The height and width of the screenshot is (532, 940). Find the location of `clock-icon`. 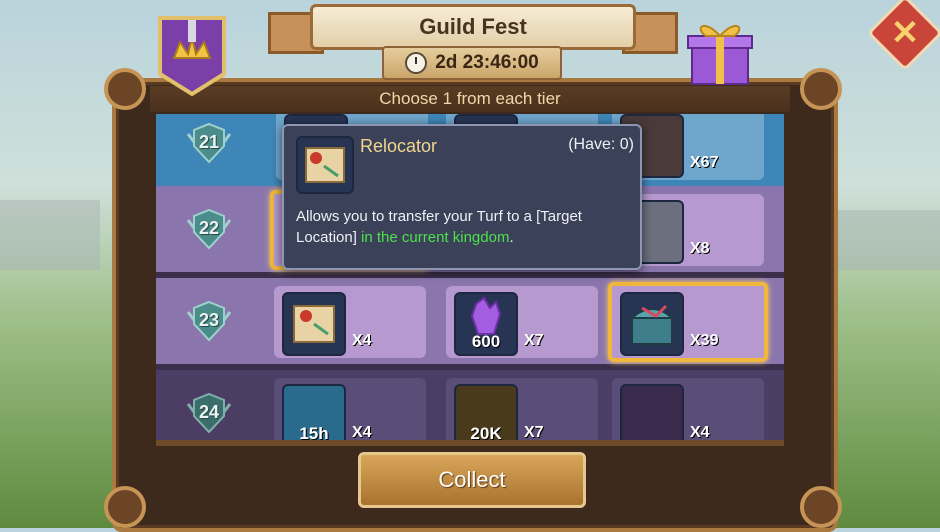

clock-icon is located at coordinates (416, 63).